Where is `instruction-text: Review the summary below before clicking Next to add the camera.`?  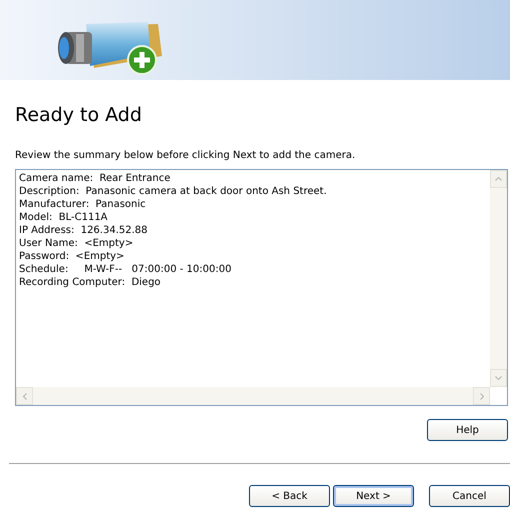 instruction-text: Review the summary below before clicking Next to add the camera. is located at coordinates (185, 156).